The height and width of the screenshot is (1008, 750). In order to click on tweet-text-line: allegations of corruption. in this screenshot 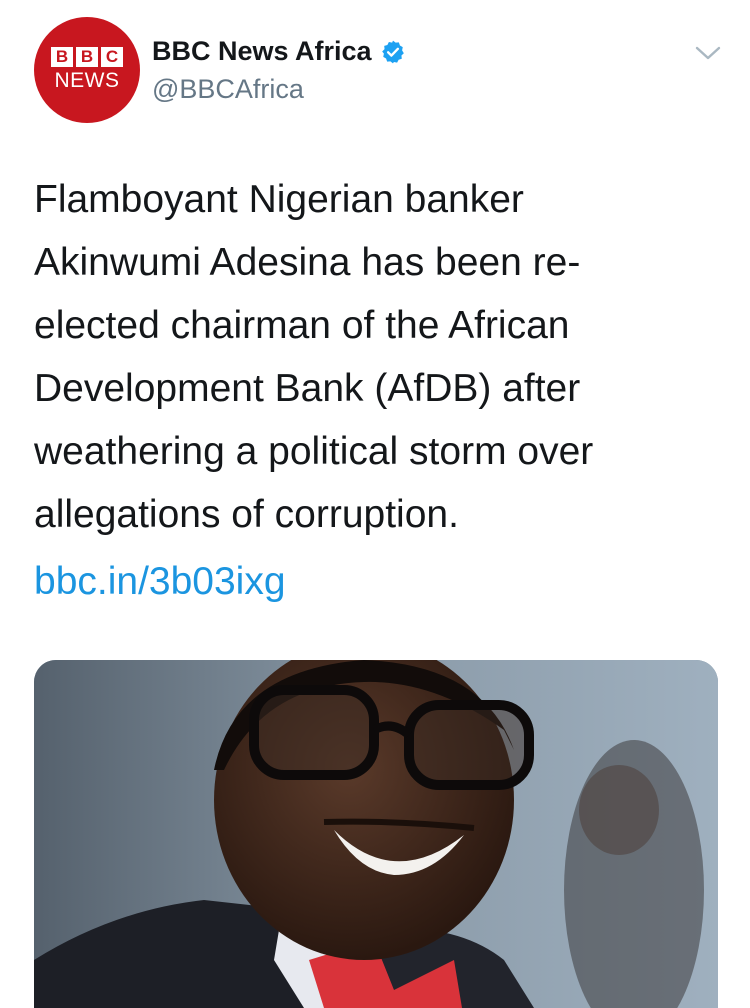, I will do `click(246, 514)`.